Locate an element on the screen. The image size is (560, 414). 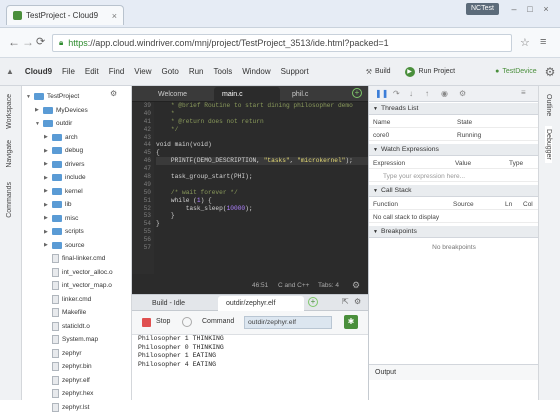
menu-view: View is located at coordinates (142, 71).